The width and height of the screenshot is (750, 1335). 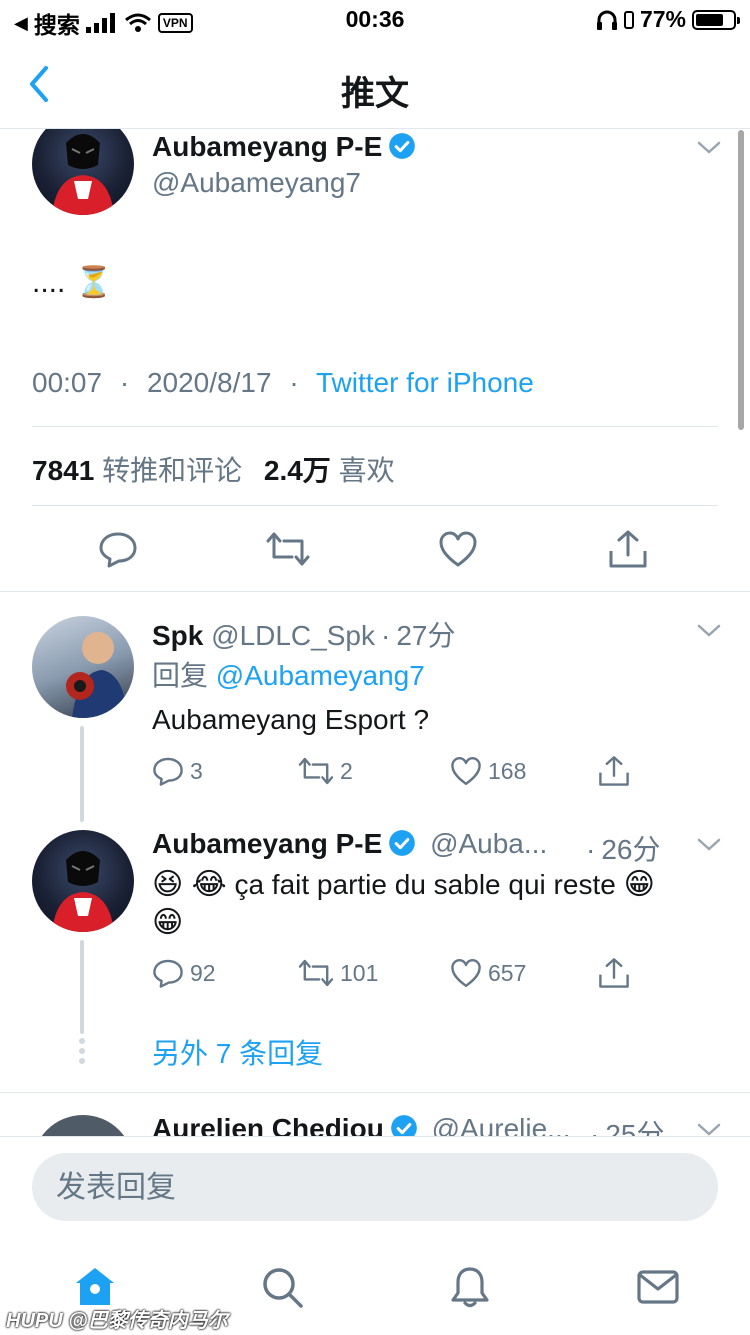 What do you see at coordinates (359, 972) in the screenshot?
I see `retweet-count: 101` at bounding box center [359, 972].